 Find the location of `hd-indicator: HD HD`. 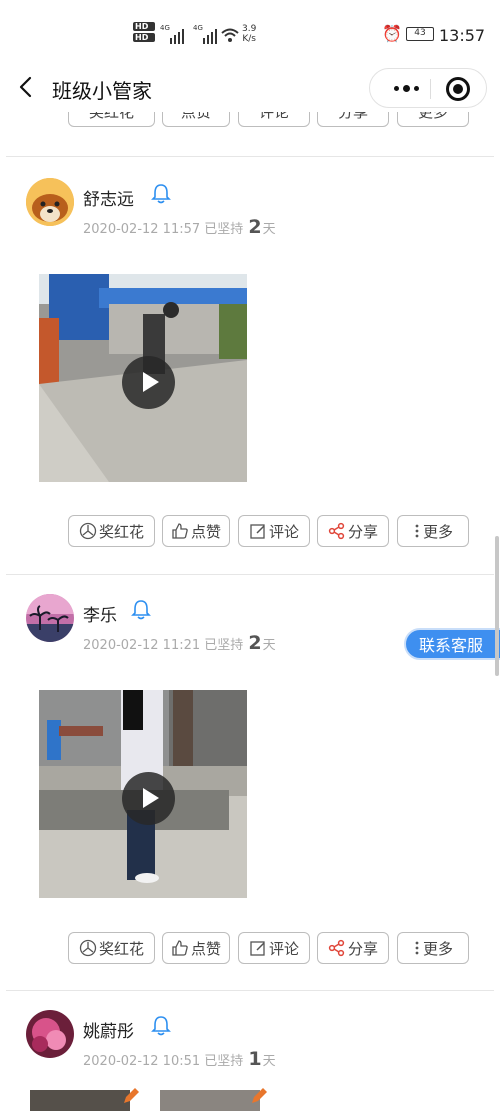

hd-indicator: HD HD is located at coordinates (144, 33).